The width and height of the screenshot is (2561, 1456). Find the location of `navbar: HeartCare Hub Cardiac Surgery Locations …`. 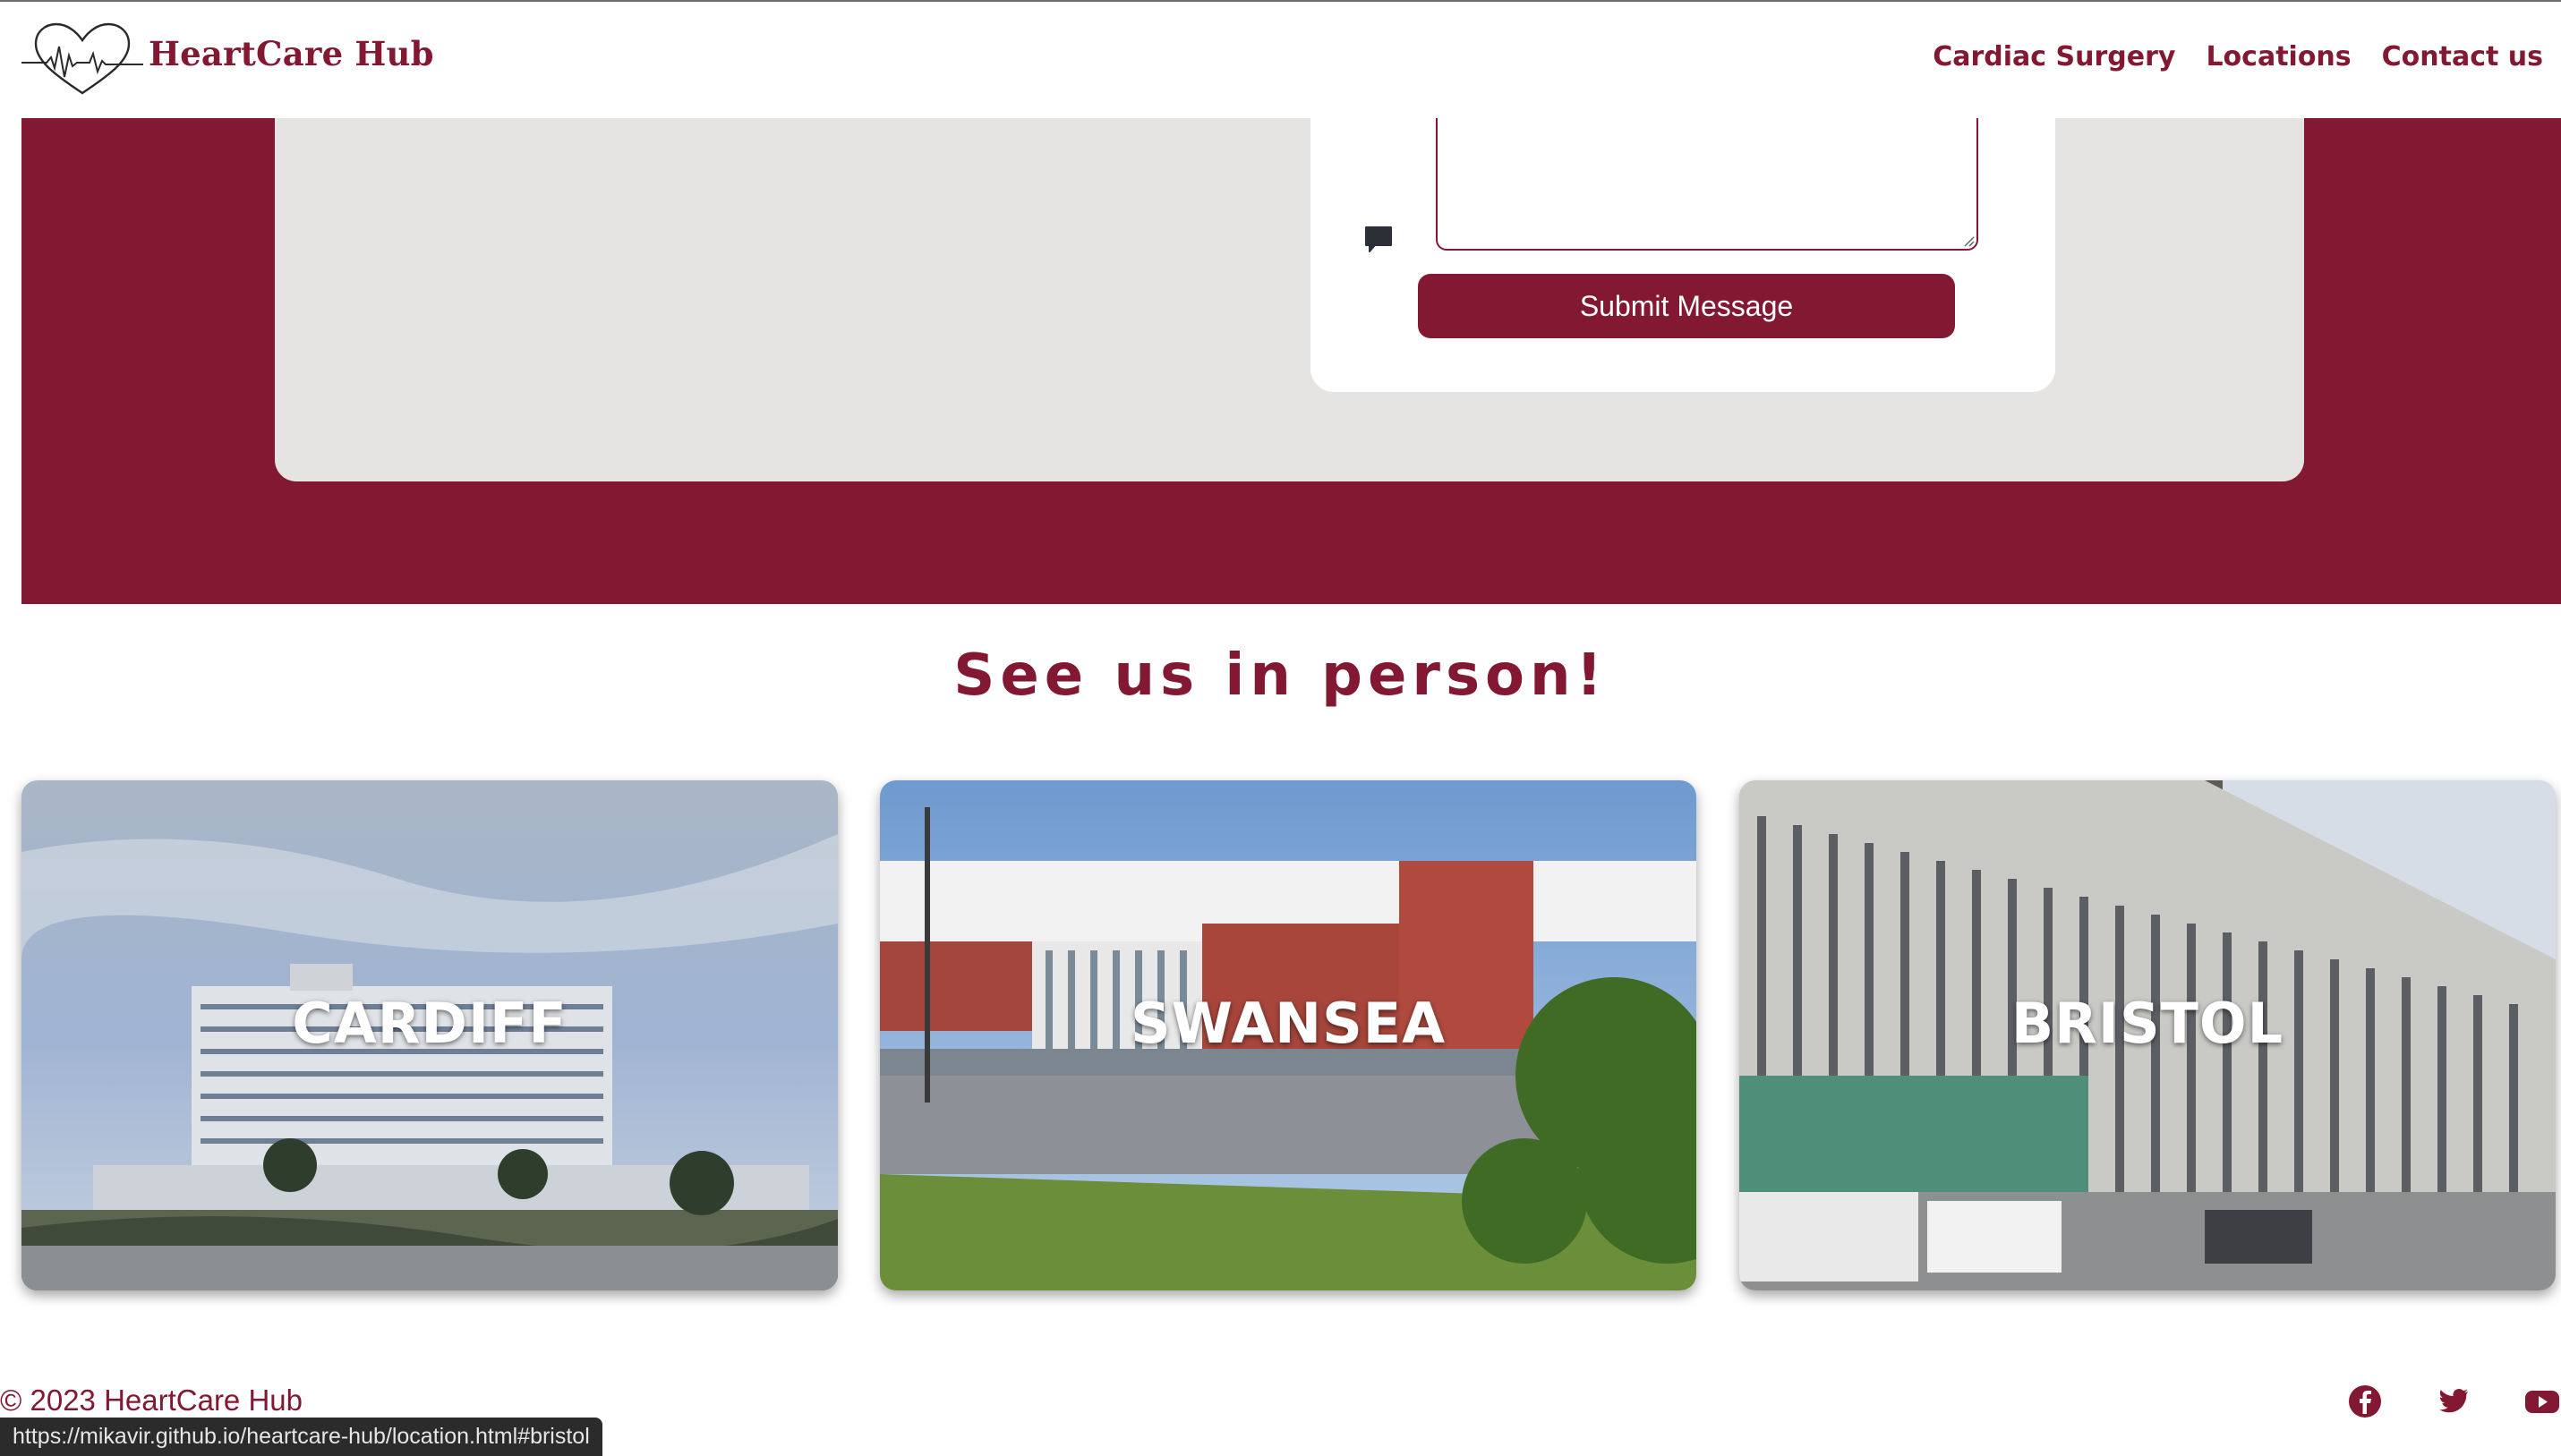

navbar: HeartCare Hub Cardiac Surgery Locations … is located at coordinates (1280, 60).